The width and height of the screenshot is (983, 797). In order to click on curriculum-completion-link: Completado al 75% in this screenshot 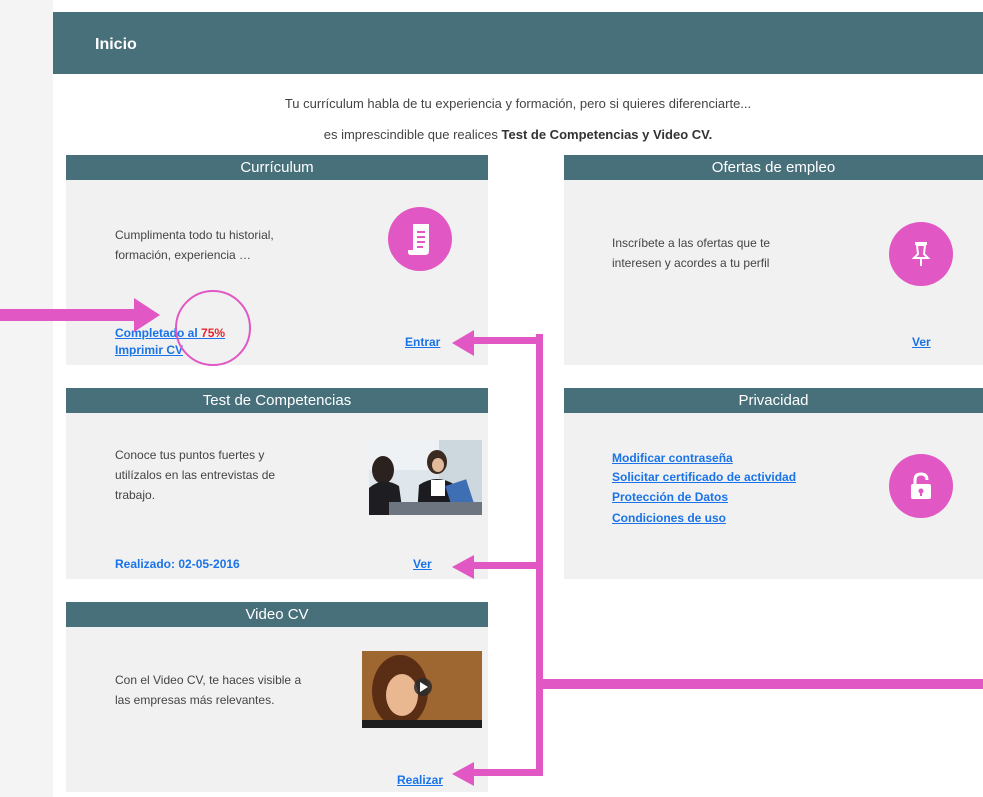, I will do `click(170, 333)`.